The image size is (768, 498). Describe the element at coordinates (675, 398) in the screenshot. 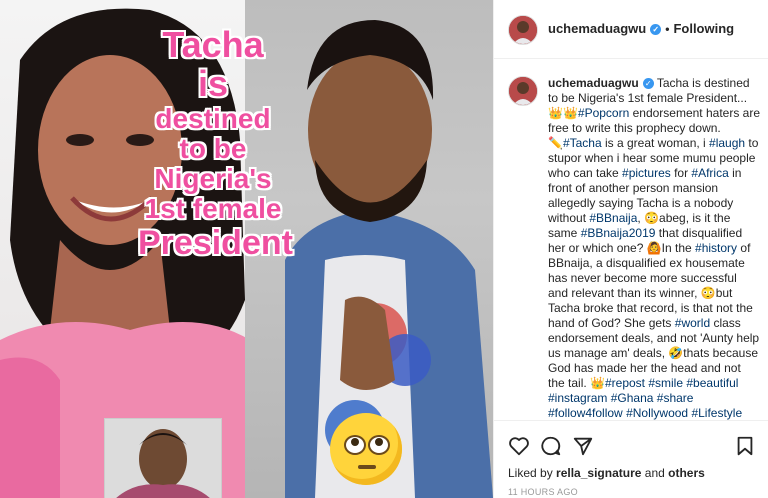

I see `hashtag-link: #share` at that location.